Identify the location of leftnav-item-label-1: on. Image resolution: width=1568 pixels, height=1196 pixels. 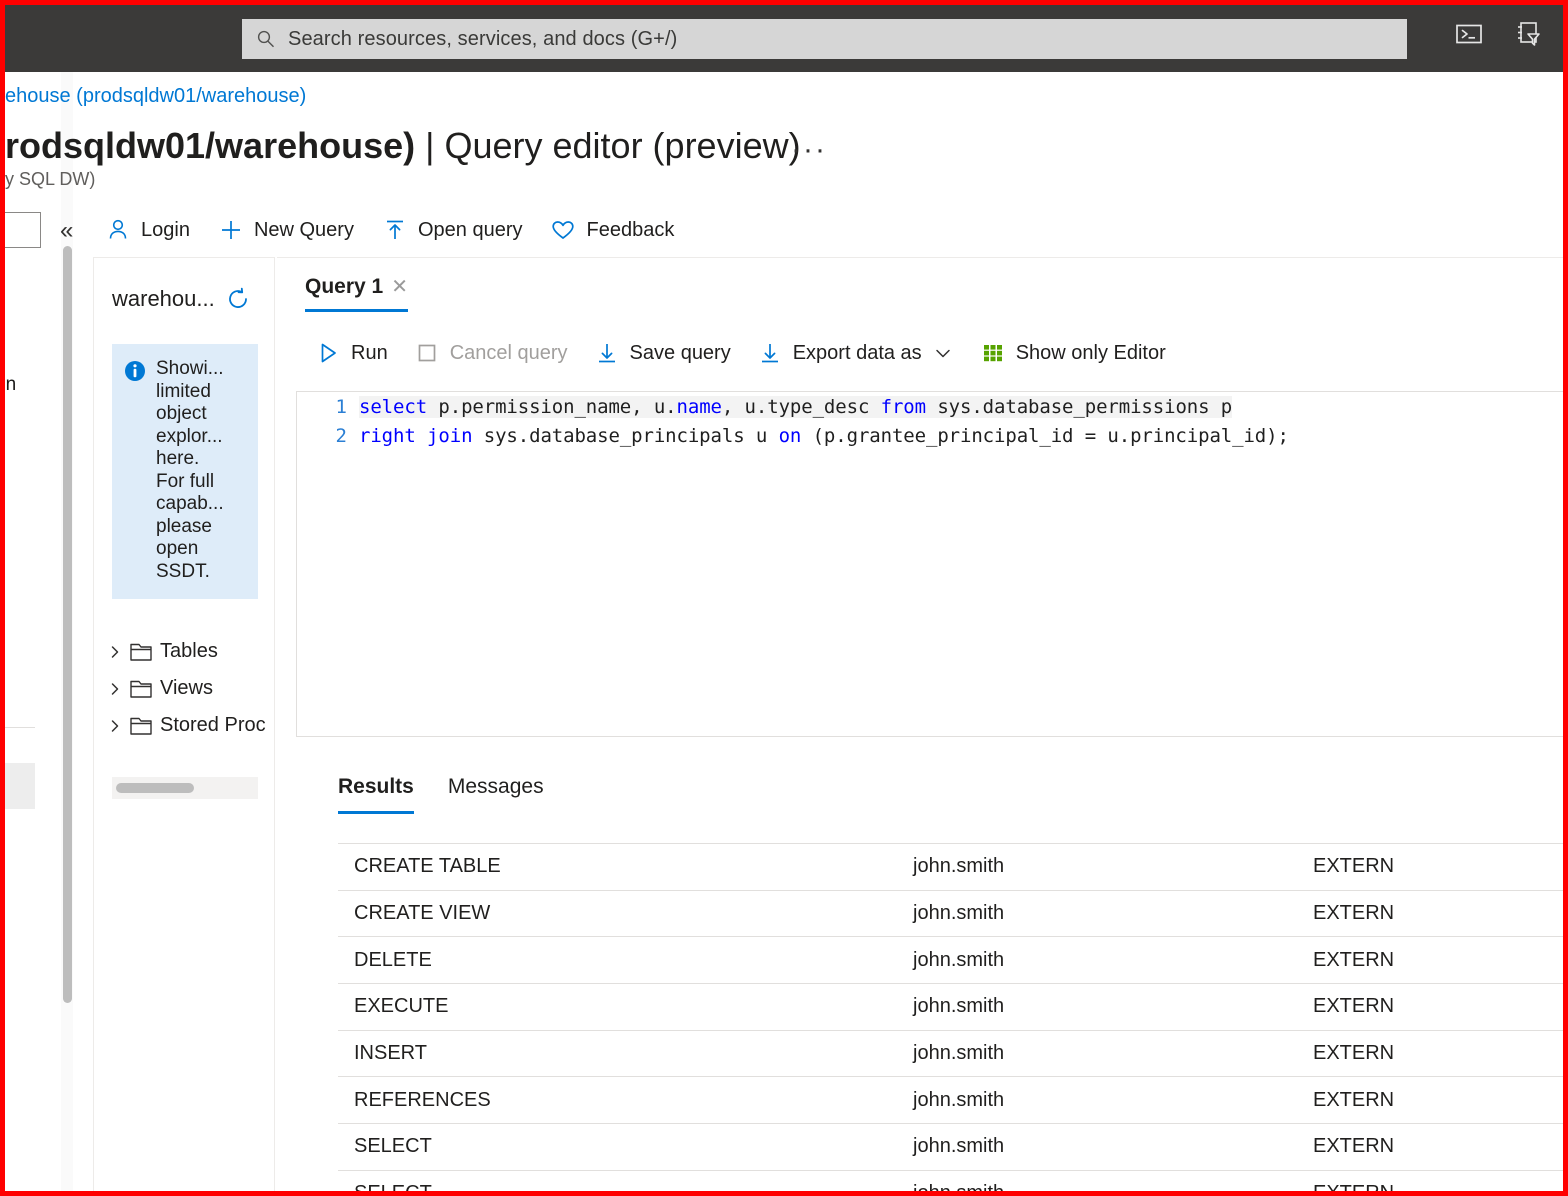
(10, 385).